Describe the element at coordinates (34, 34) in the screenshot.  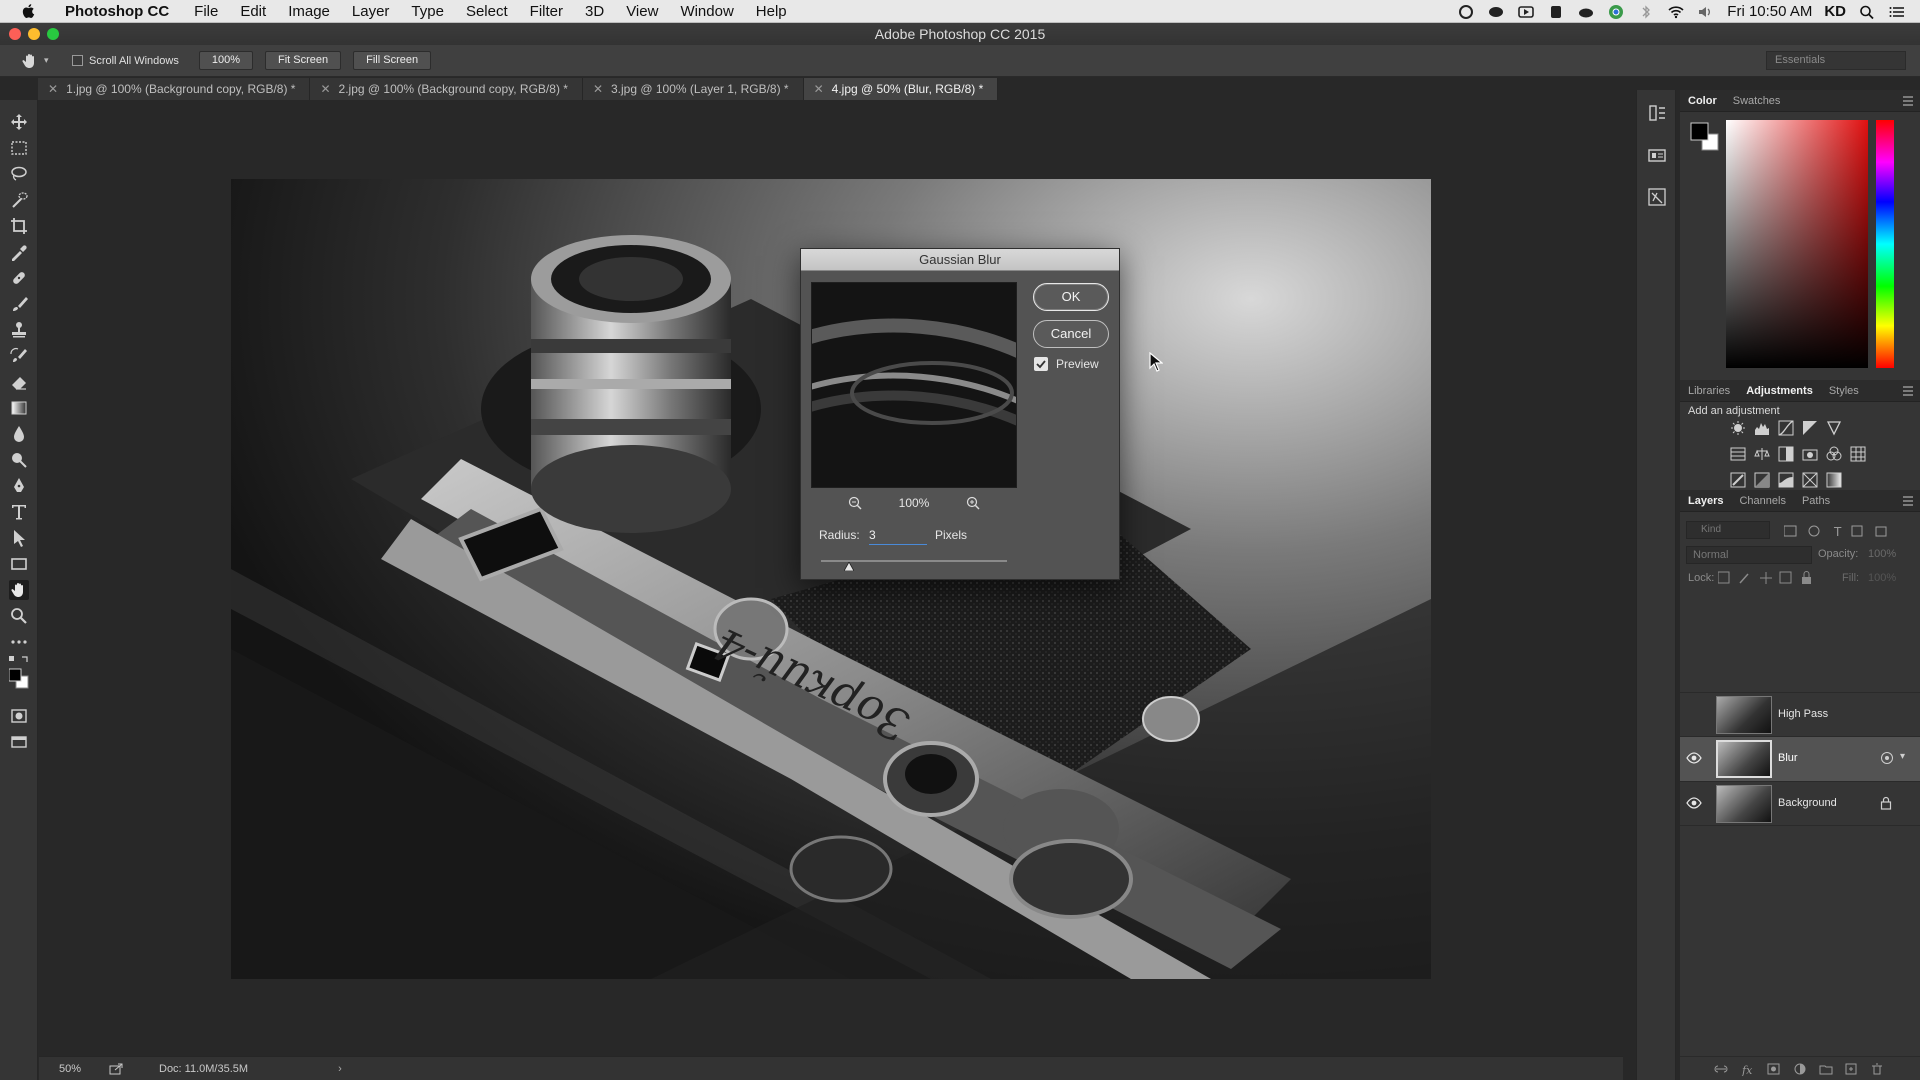
I see `minimize-window-button` at that location.